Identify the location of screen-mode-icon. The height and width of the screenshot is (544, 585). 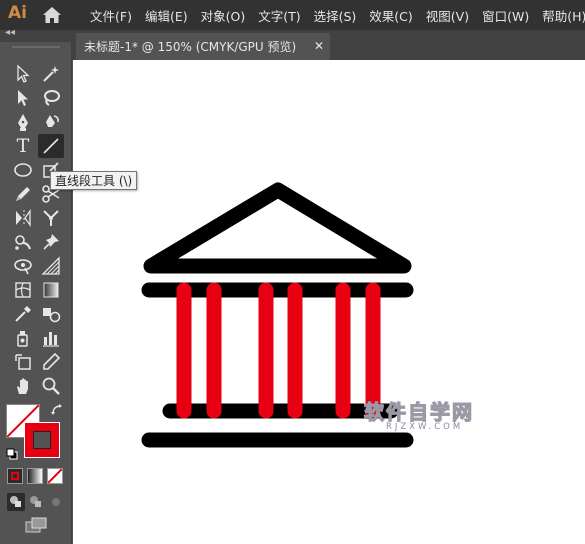
(36, 525).